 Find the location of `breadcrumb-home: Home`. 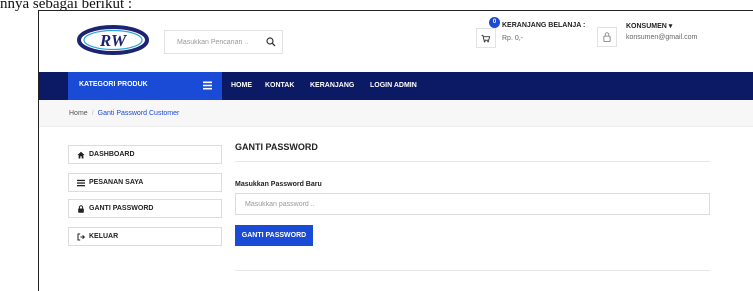

breadcrumb-home: Home is located at coordinates (78, 113).